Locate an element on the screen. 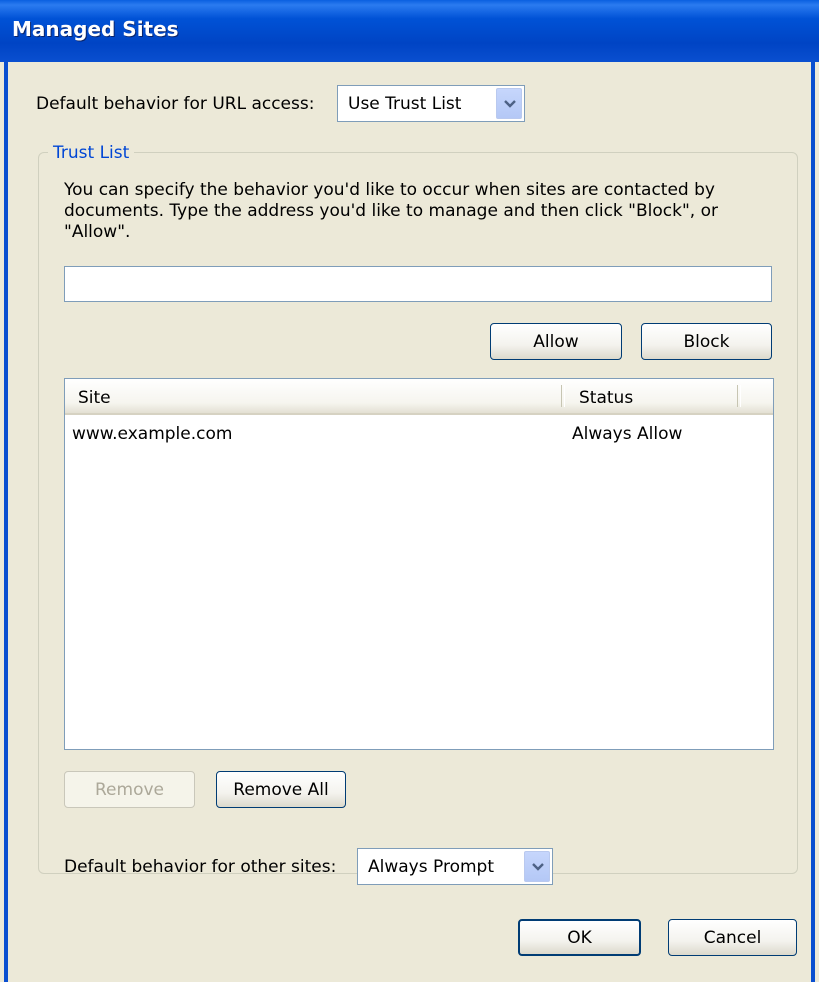  remove-all-button: Remove All is located at coordinates (281, 789).